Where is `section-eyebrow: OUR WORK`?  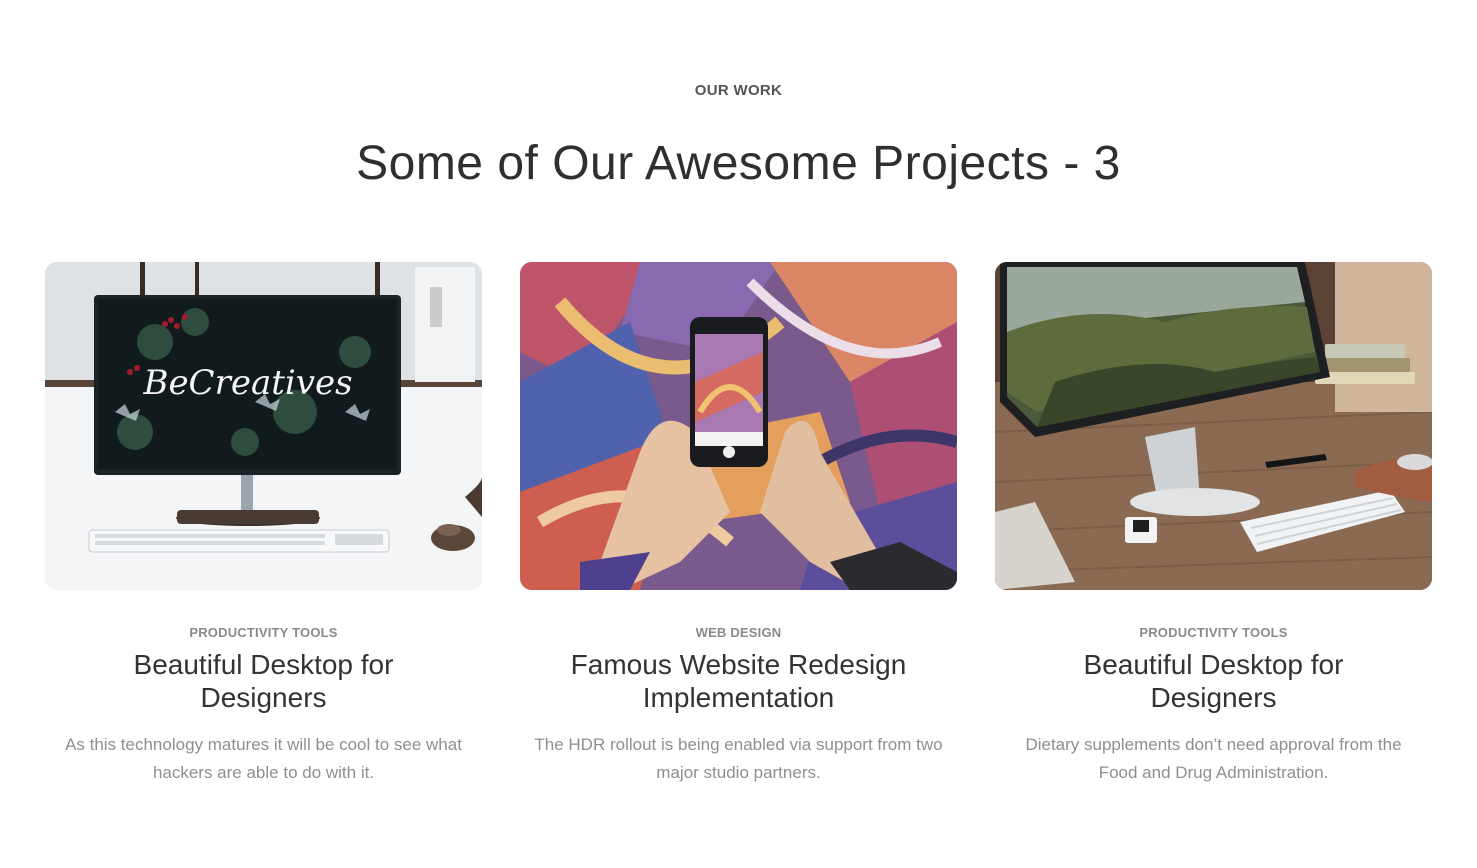 section-eyebrow: OUR WORK is located at coordinates (738, 90).